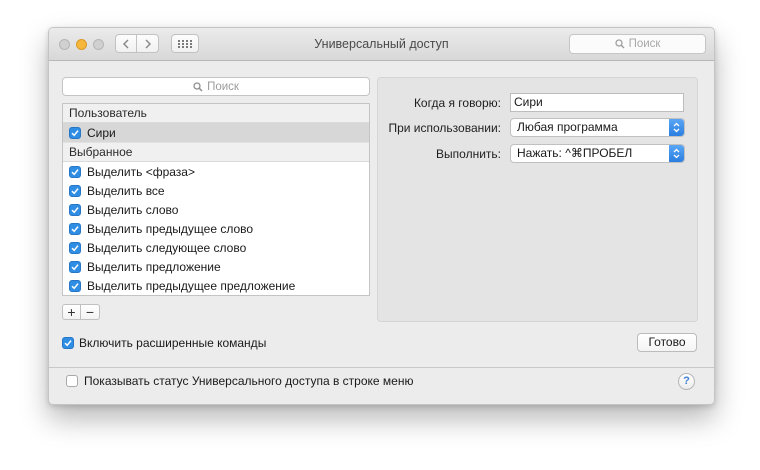 Image resolution: width=760 pixels, height=470 pixels. Describe the element at coordinates (686, 381) in the screenshot. I see `help-button: ?` at that location.